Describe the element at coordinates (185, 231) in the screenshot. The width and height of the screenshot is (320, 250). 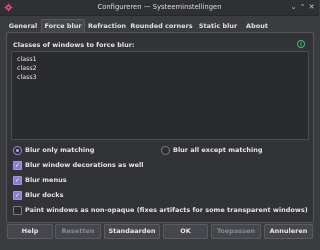
I see `ok-button: OK` at that location.